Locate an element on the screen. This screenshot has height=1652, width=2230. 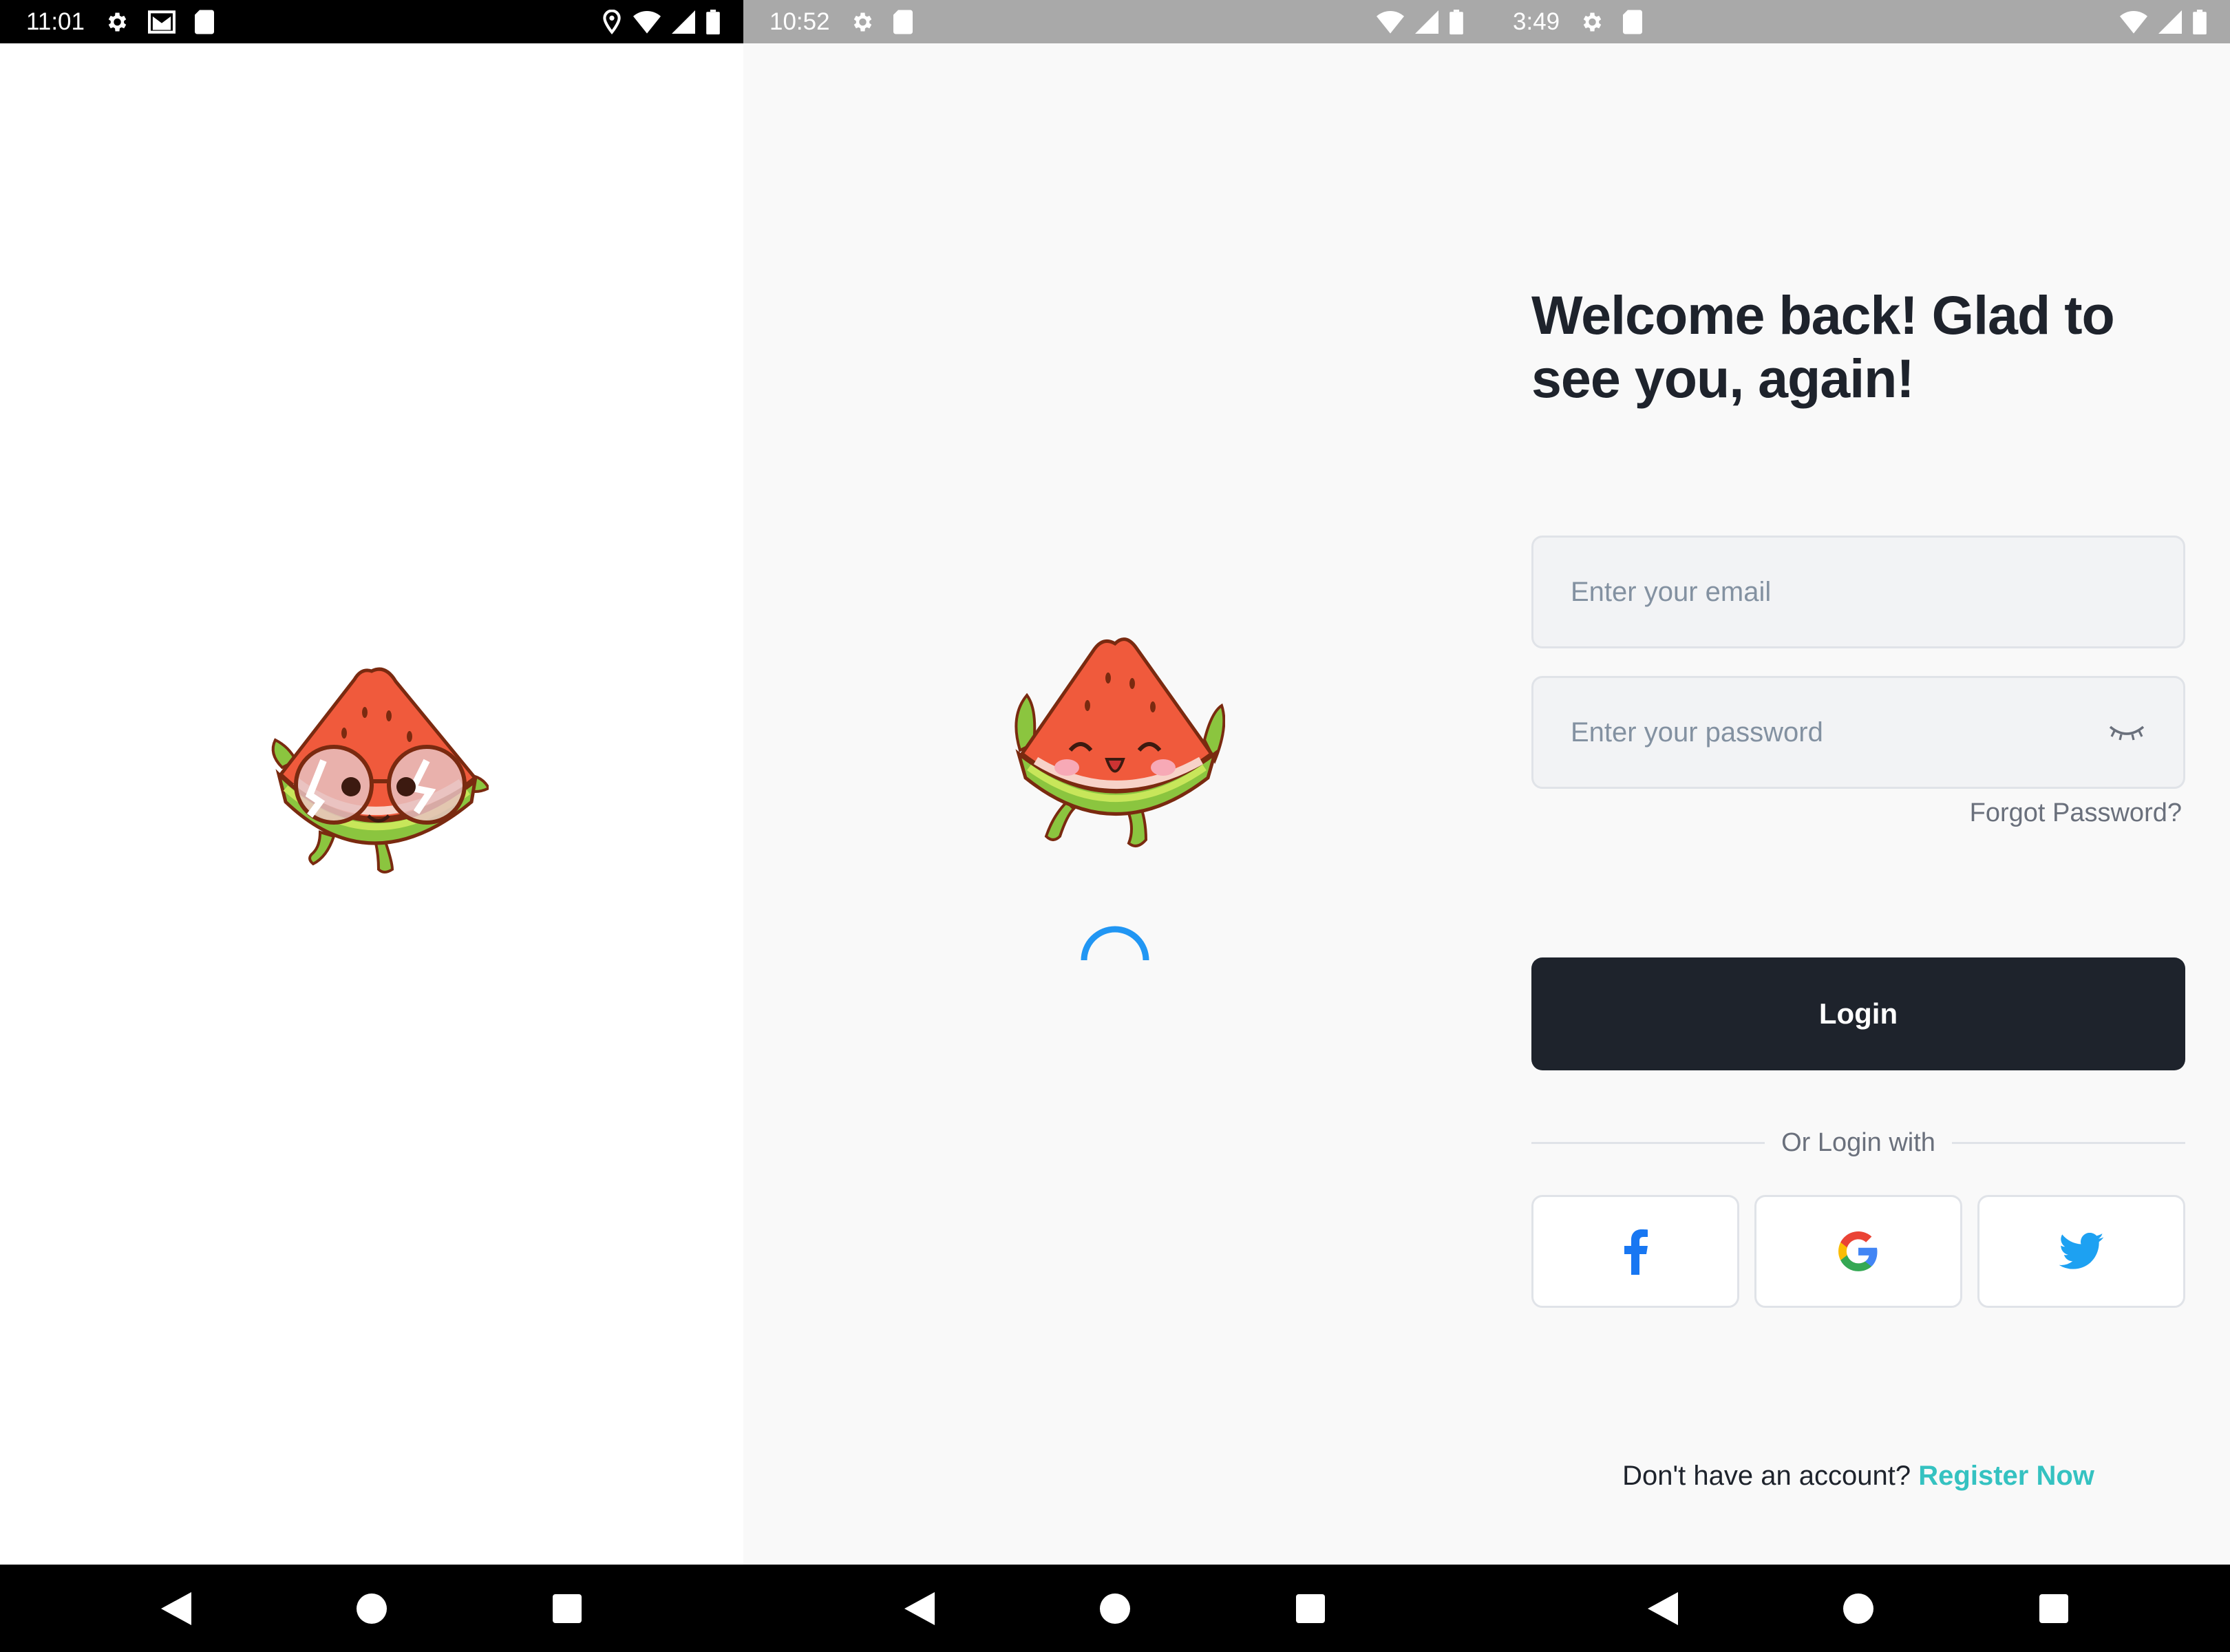
status-bar: 11:01 is located at coordinates (371, 21).